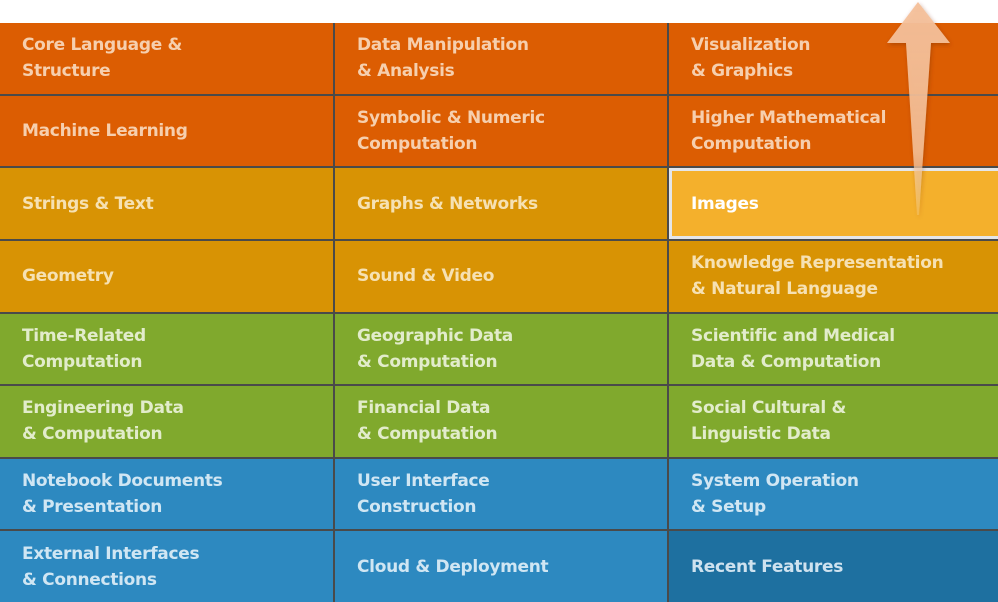  I want to click on category-label: Financial Data & Computation, so click(427, 421).